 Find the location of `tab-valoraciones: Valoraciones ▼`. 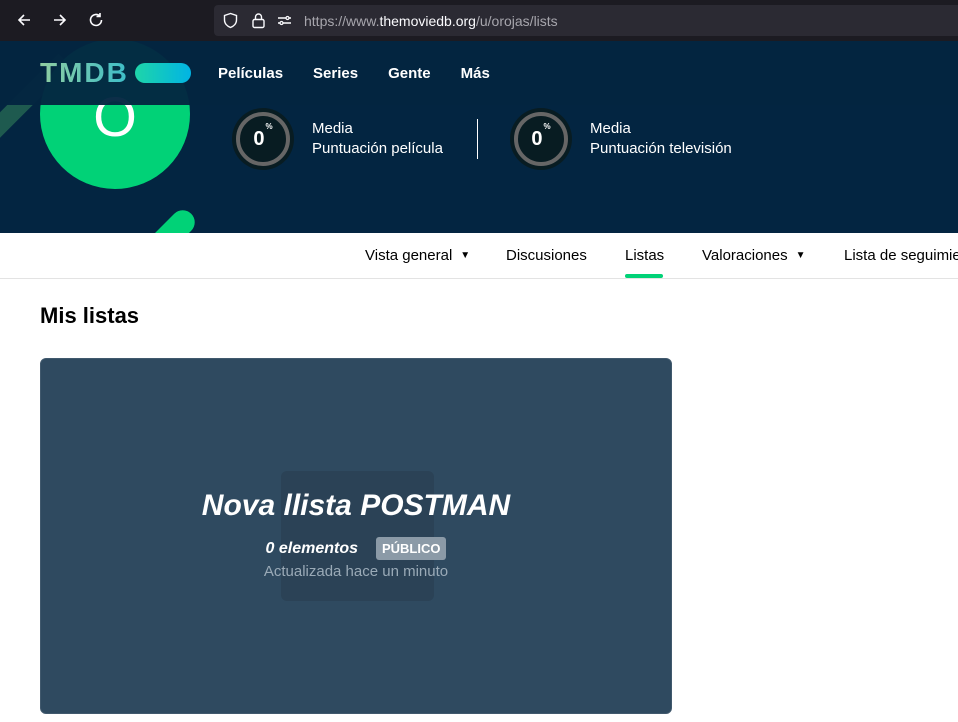

tab-valoraciones: Valoraciones ▼ is located at coordinates (754, 255).